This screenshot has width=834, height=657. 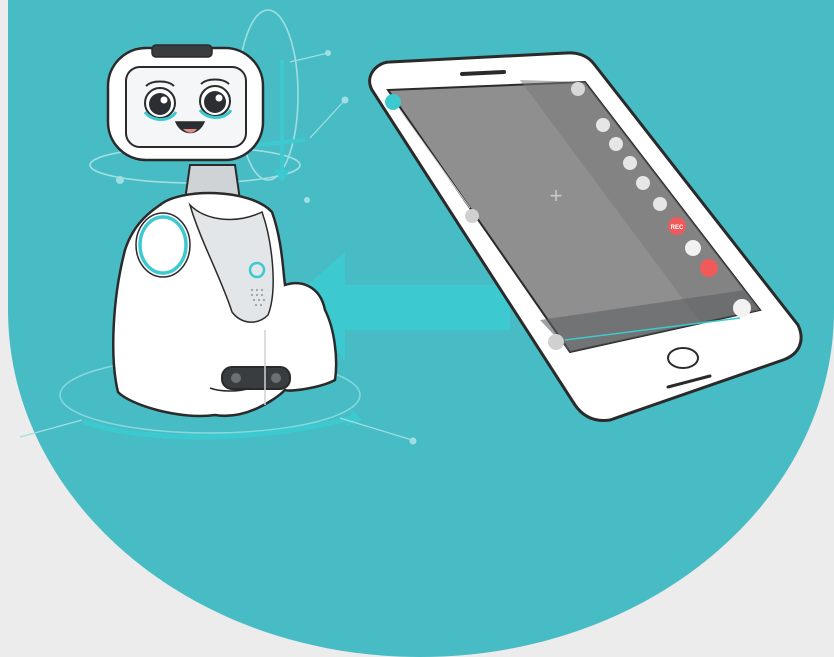 What do you see at coordinates (483, 73) in the screenshot?
I see `phone-speaker` at bounding box center [483, 73].